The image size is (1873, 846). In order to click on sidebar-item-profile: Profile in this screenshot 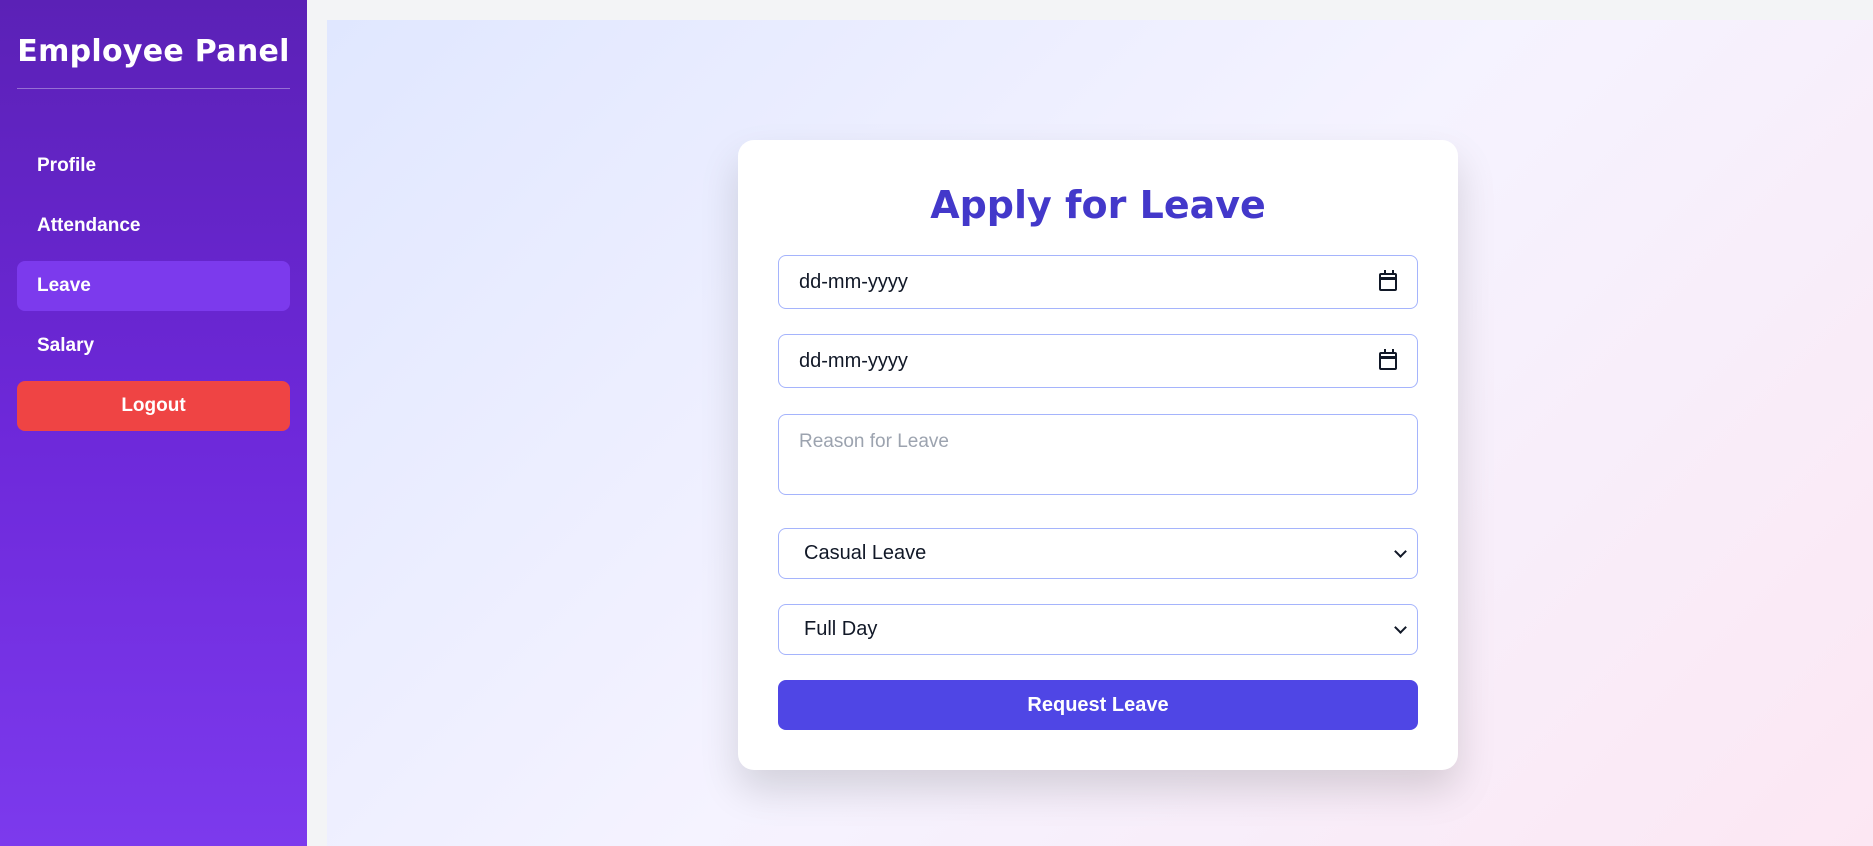, I will do `click(153, 166)`.